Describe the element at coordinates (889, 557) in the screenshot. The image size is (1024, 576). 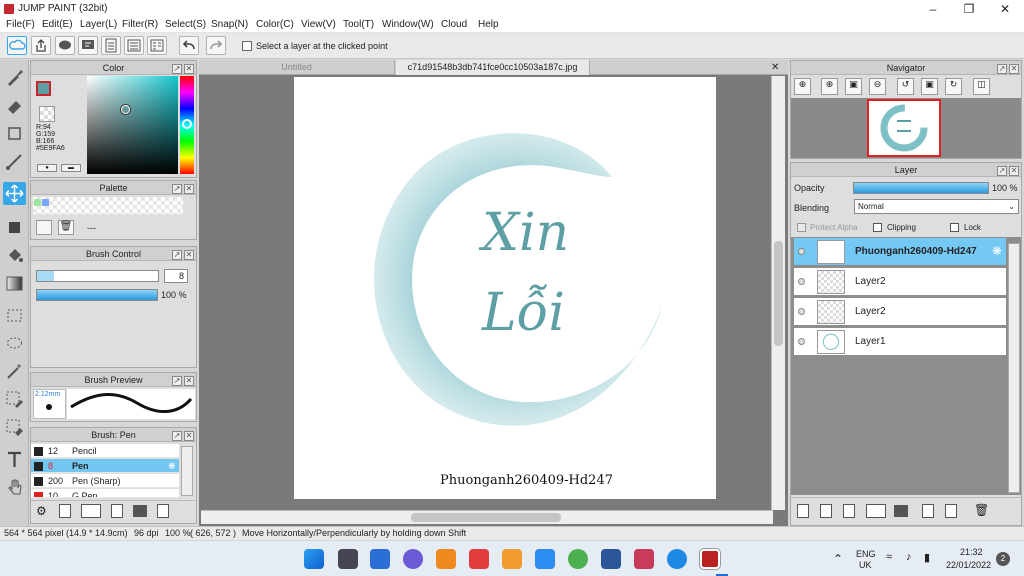
I see `wifi-icon: ≈` at that location.